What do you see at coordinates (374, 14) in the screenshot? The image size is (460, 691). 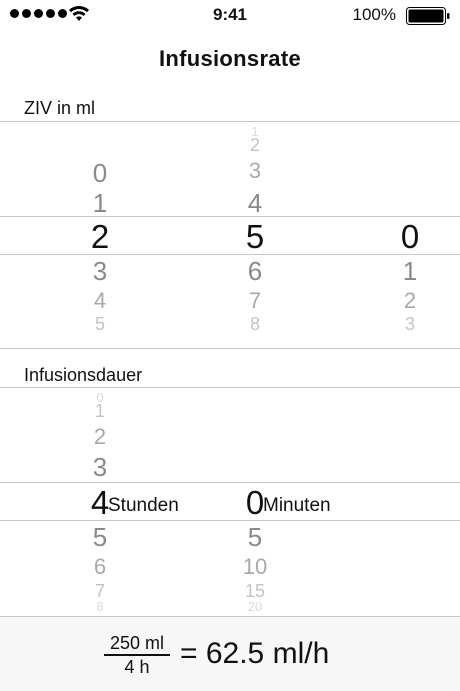 I see `battery-percentage: 100%` at bounding box center [374, 14].